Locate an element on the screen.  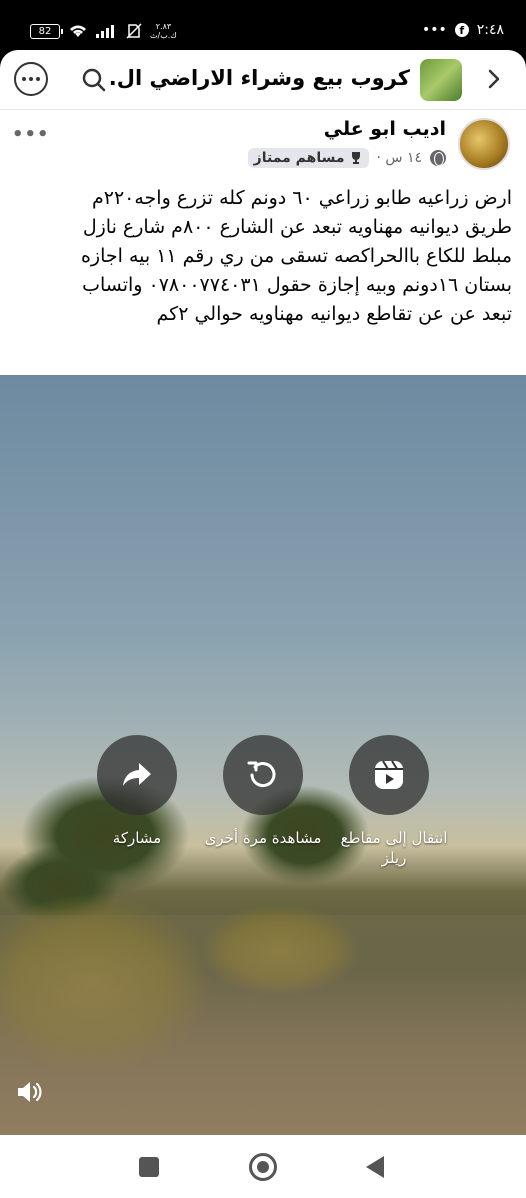
chevron-right-icon is located at coordinates (494, 79).